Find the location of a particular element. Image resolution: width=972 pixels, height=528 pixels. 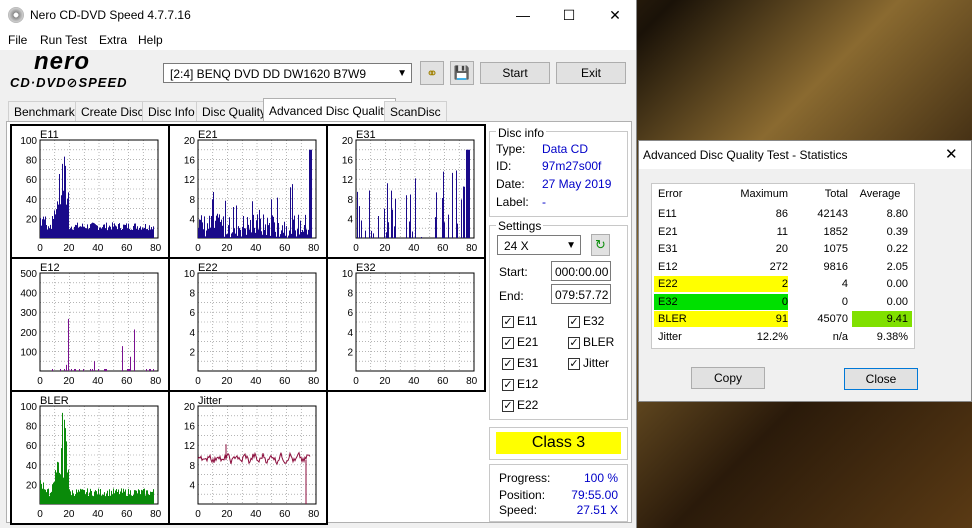

menu-file: File is located at coordinates (17, 40).